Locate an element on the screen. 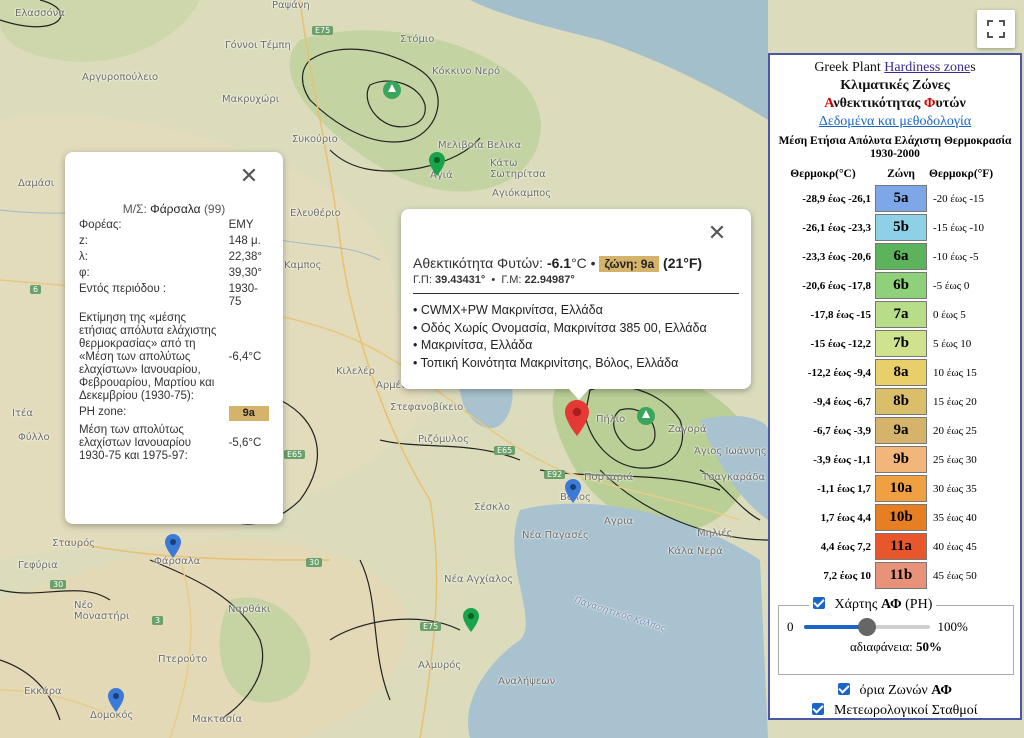  zone-row: -28,9 έως -26,1 5a -20 έως -15 is located at coordinates (883, 198).